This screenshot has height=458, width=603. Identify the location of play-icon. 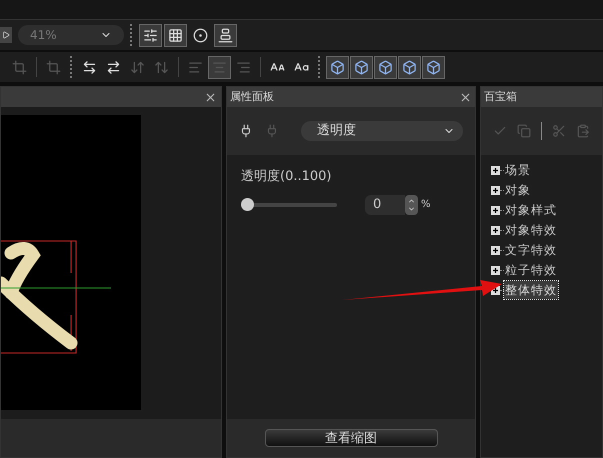
(6, 35).